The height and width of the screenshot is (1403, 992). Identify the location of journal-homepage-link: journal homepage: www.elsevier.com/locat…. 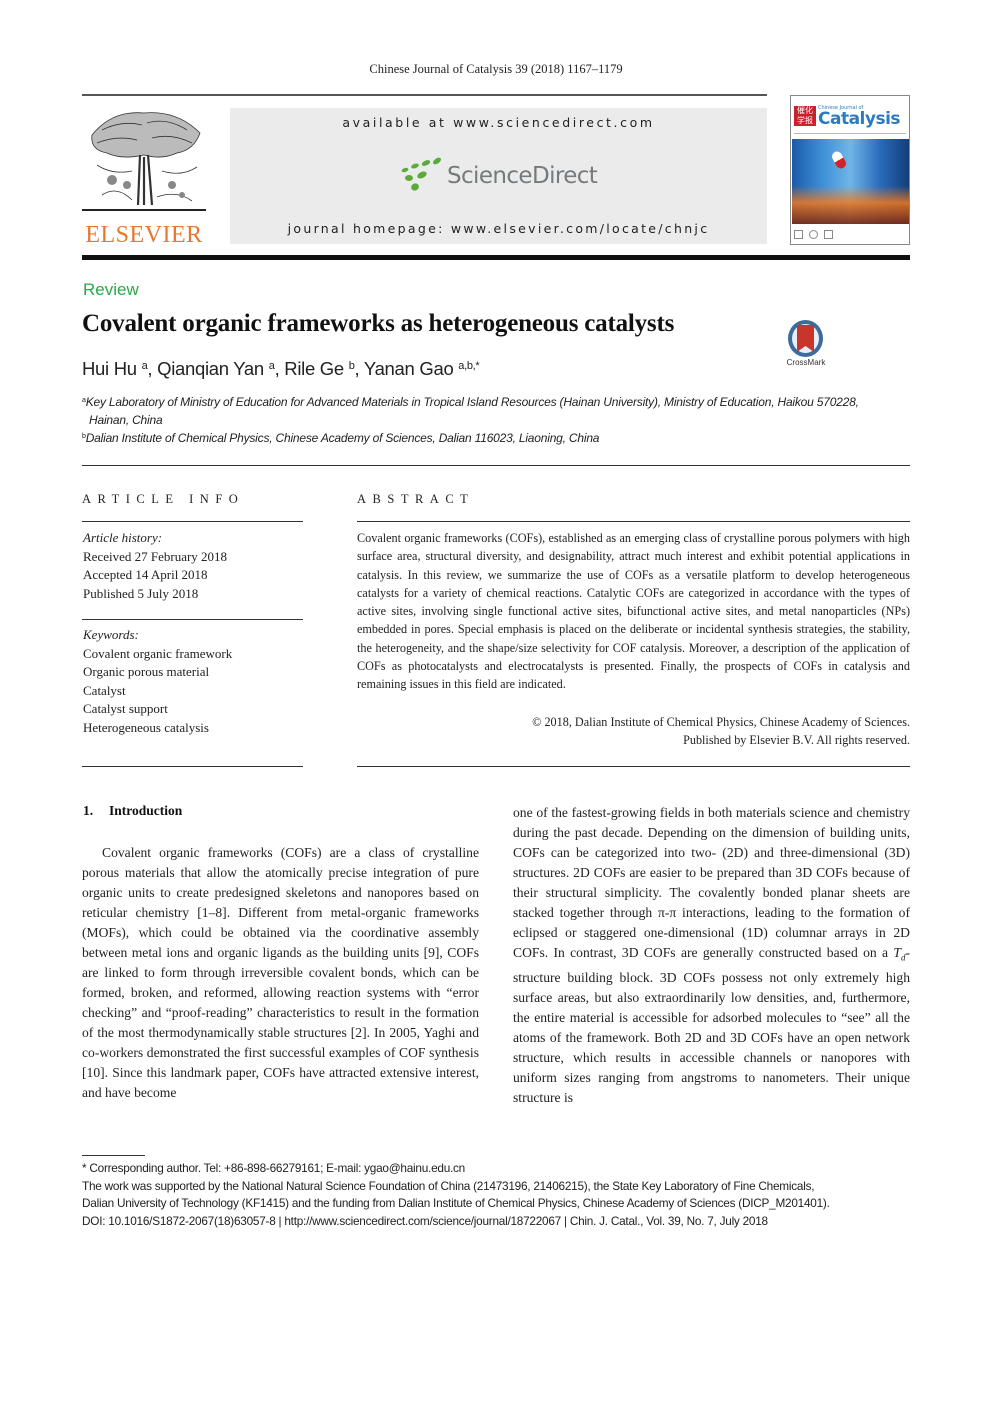
(498, 228).